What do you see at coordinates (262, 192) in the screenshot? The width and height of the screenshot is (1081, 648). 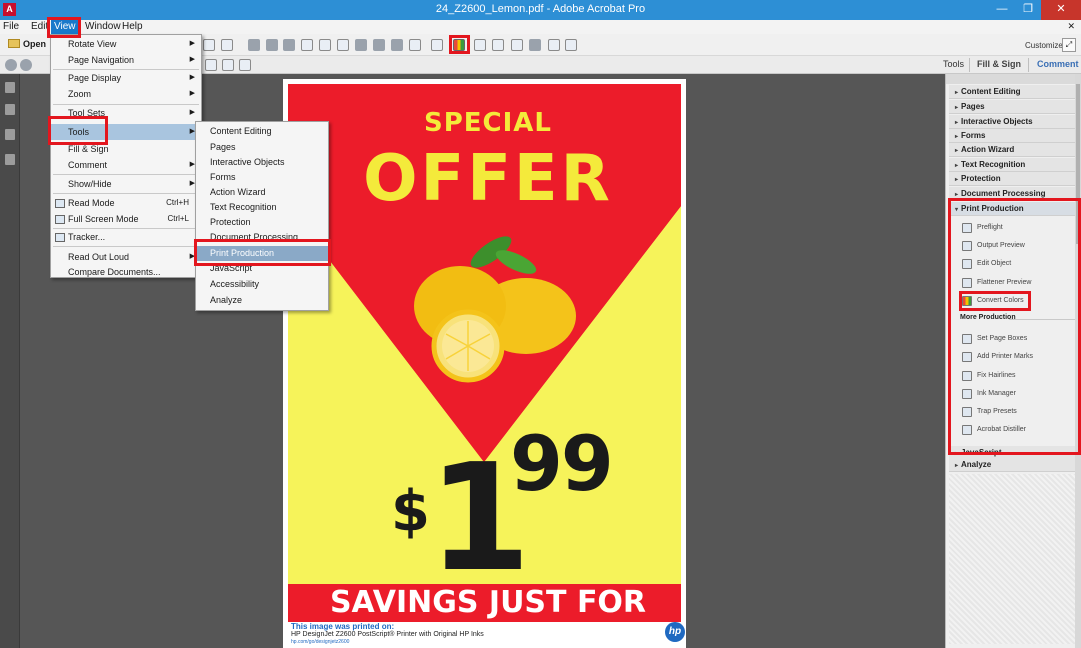 I see `tools-submenu-action-wizard: Action Wizard` at bounding box center [262, 192].